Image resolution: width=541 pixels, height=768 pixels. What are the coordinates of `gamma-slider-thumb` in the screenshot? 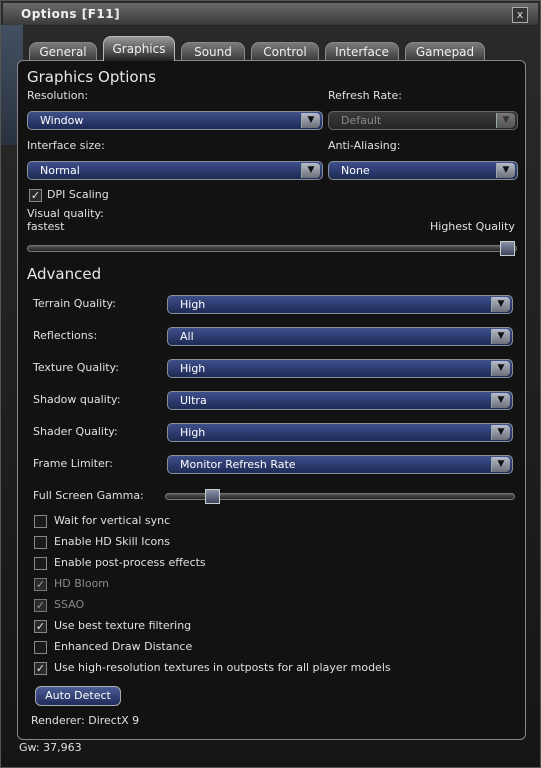 It's located at (213, 496).